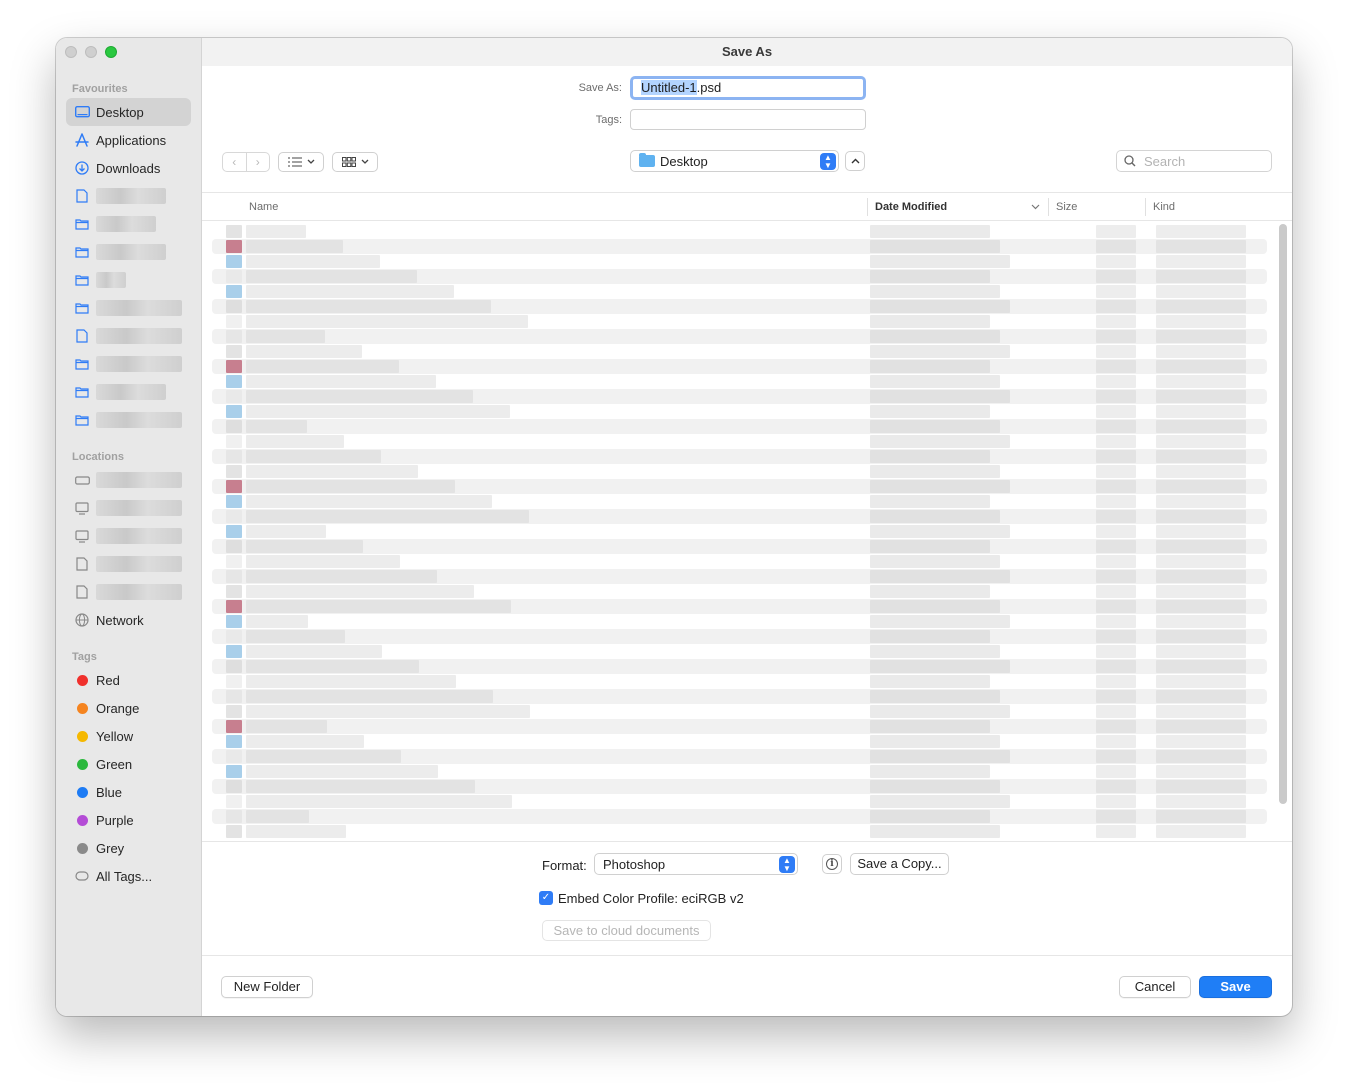  I want to click on cancel-button: Cancel, so click(1155, 987).